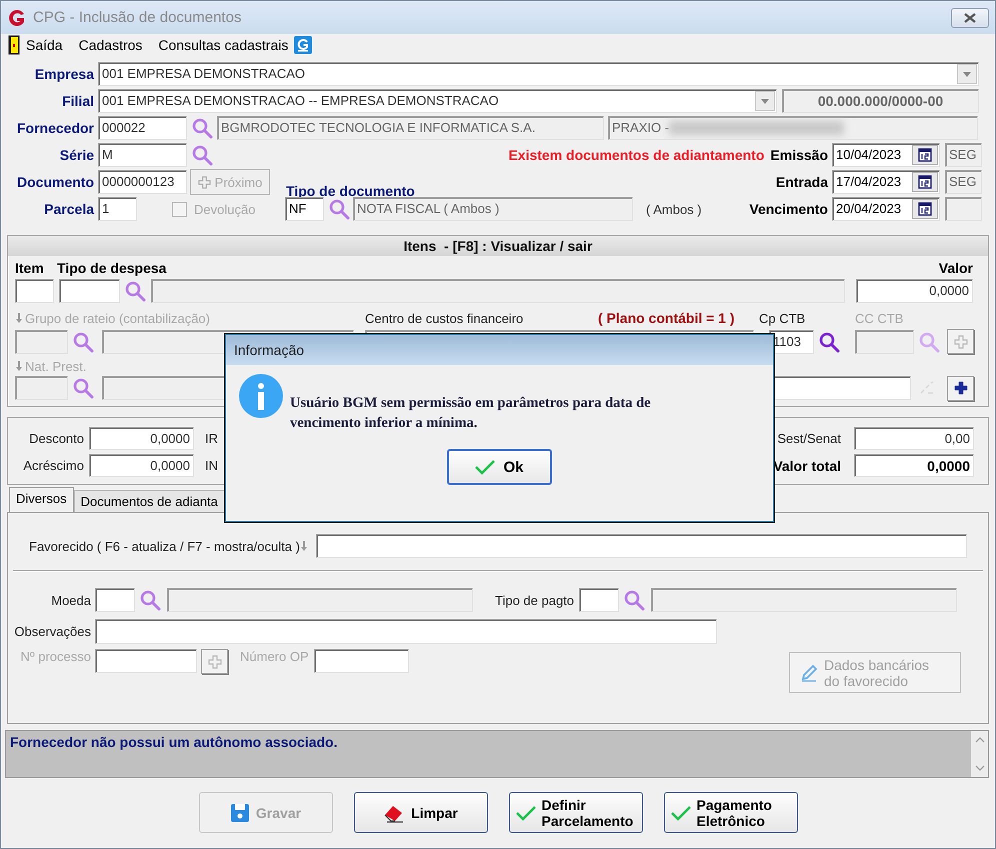 This screenshot has width=996, height=849. What do you see at coordinates (667, 318) in the screenshot?
I see `plan-label: ( Plano contábil = 1 )` at bounding box center [667, 318].